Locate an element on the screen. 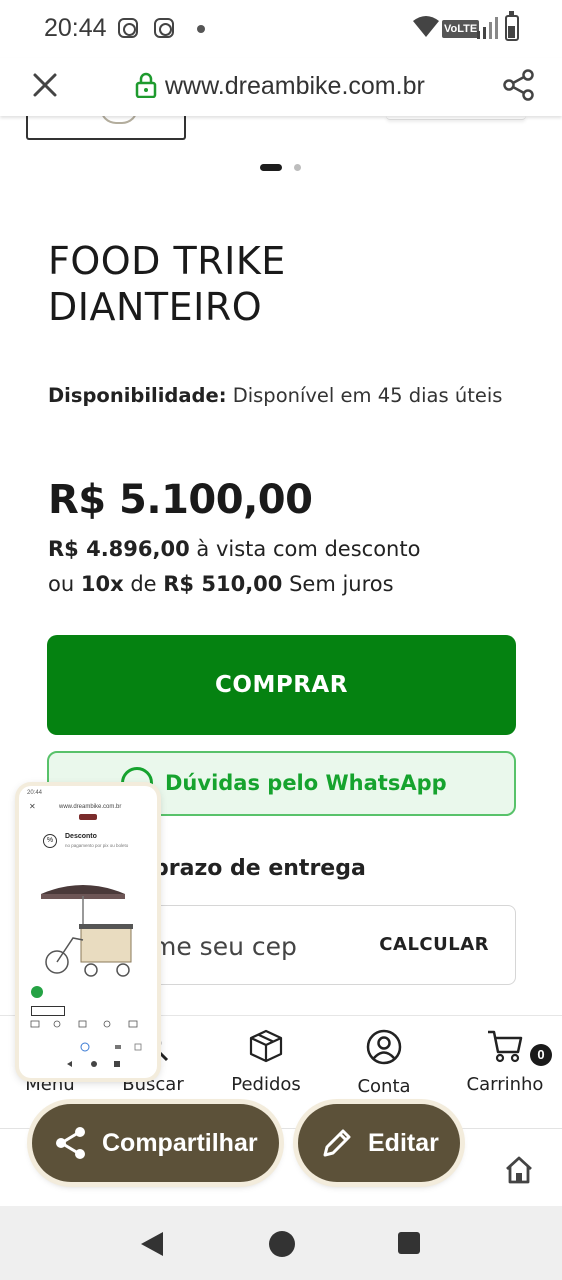 The height and width of the screenshot is (1280, 562). installments-line: ou 10x de R$ 510,00 Sem juros is located at coordinates (288, 584).